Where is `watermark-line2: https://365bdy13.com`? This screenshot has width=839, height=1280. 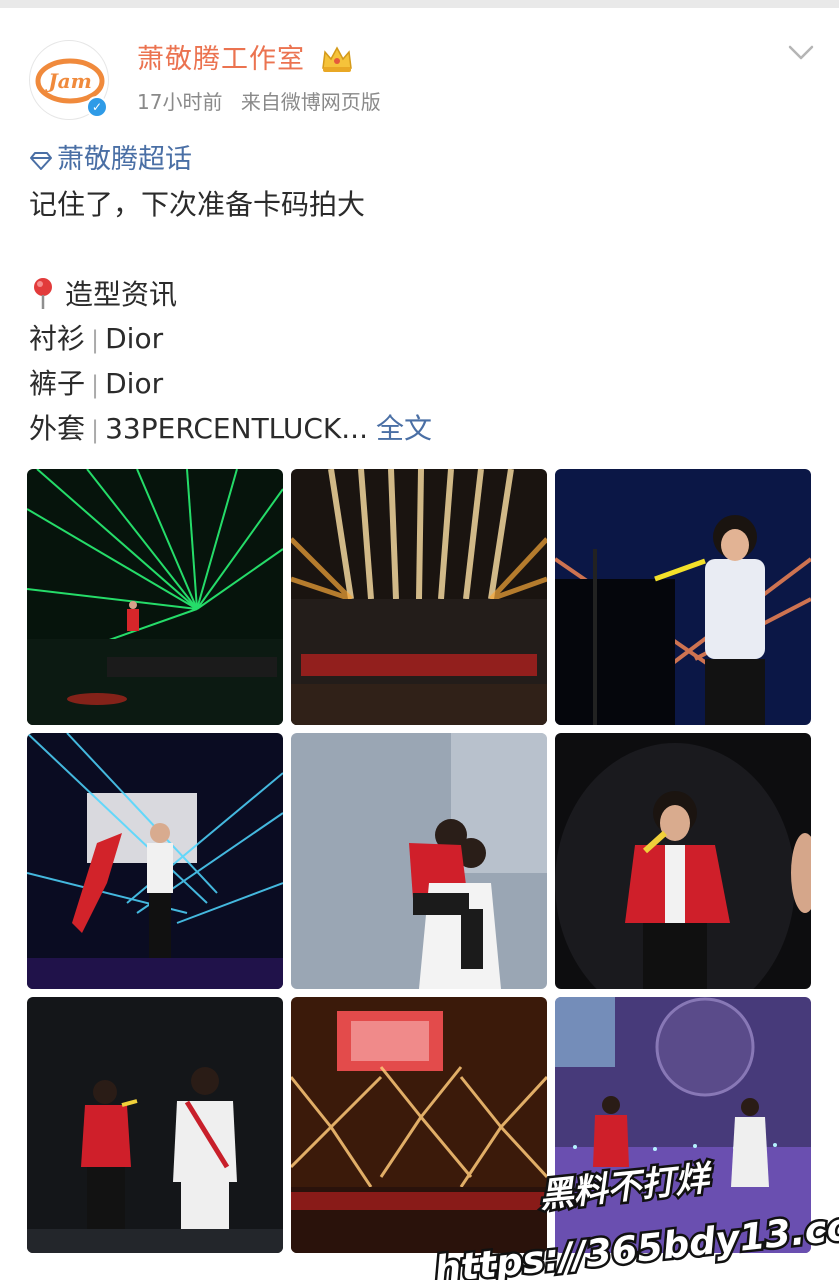 watermark-line2: https://365bdy13.com is located at coordinates (635, 1240).